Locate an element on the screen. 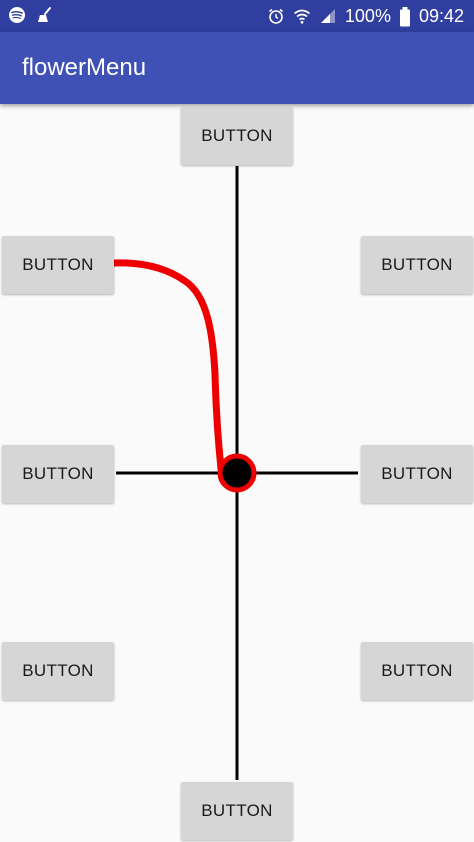  button-bottom: BUTTON is located at coordinates (237, 811).